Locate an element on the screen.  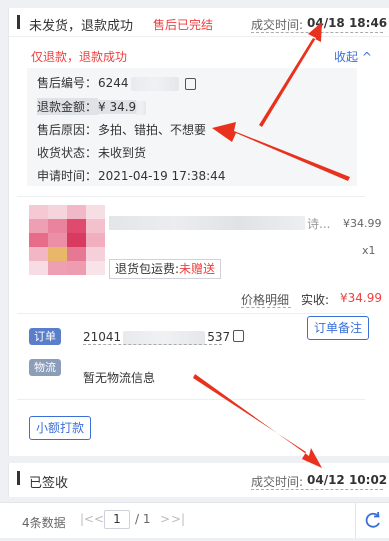
next-page-icon: > is located at coordinates (165, 519).